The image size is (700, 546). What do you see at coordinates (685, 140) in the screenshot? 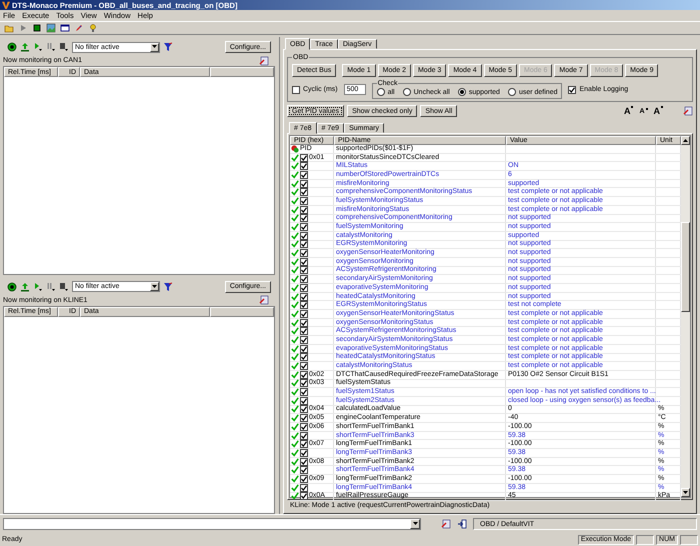
I see `up-arrow-icon` at bounding box center [685, 140].